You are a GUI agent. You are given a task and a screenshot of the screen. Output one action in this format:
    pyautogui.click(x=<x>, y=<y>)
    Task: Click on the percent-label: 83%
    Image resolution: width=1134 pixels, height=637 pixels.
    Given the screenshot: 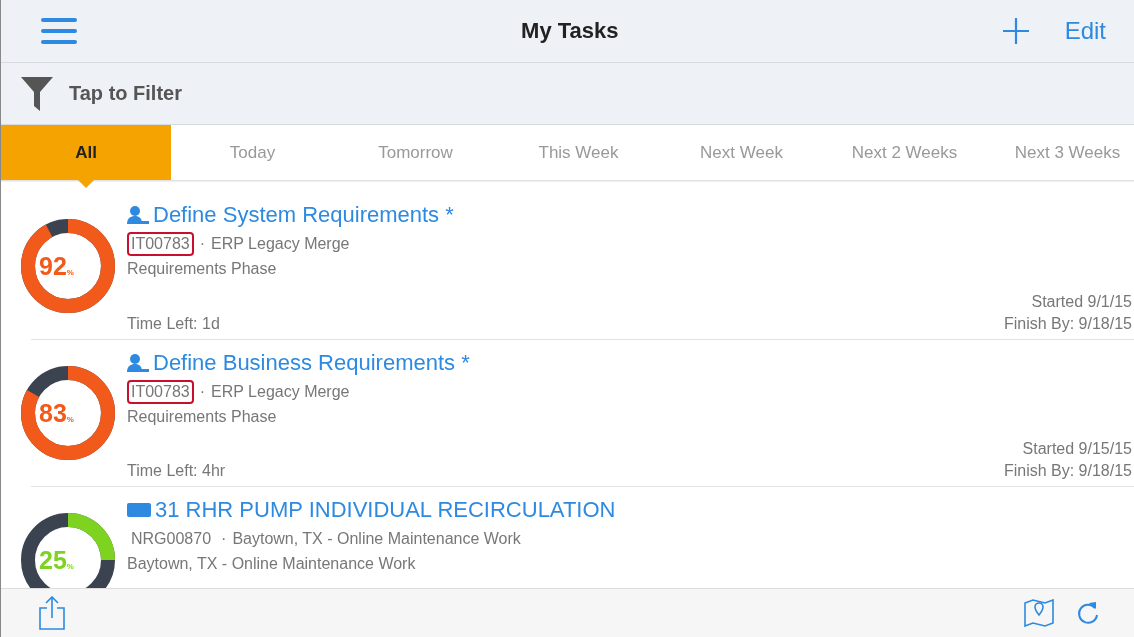 What is the action you would take?
    pyautogui.click(x=56, y=413)
    